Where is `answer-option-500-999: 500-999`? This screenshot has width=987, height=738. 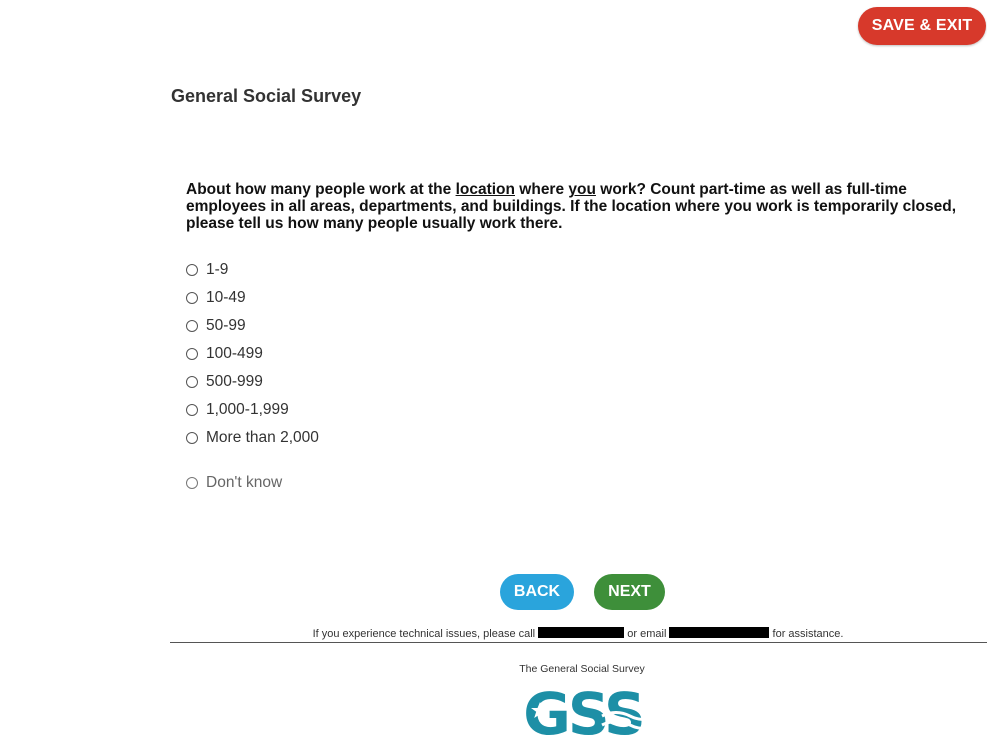
answer-option-500-999: 500-999 is located at coordinates (252, 382).